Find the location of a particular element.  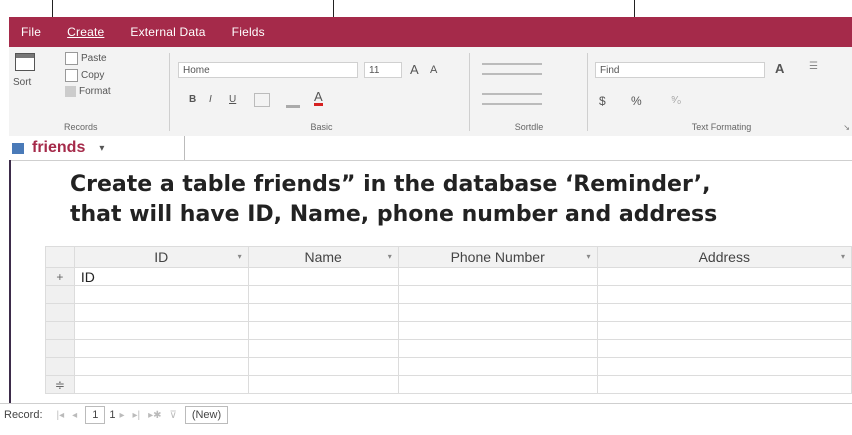

find-box: Find is located at coordinates (680, 70).